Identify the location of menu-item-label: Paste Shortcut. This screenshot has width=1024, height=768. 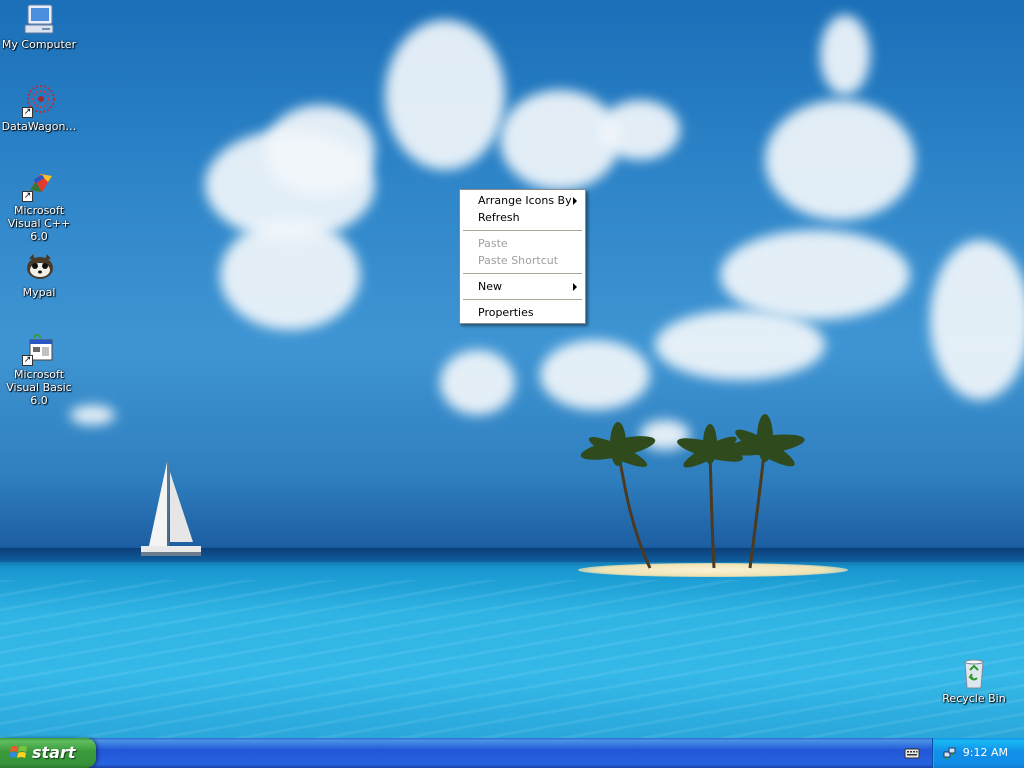
(518, 260).